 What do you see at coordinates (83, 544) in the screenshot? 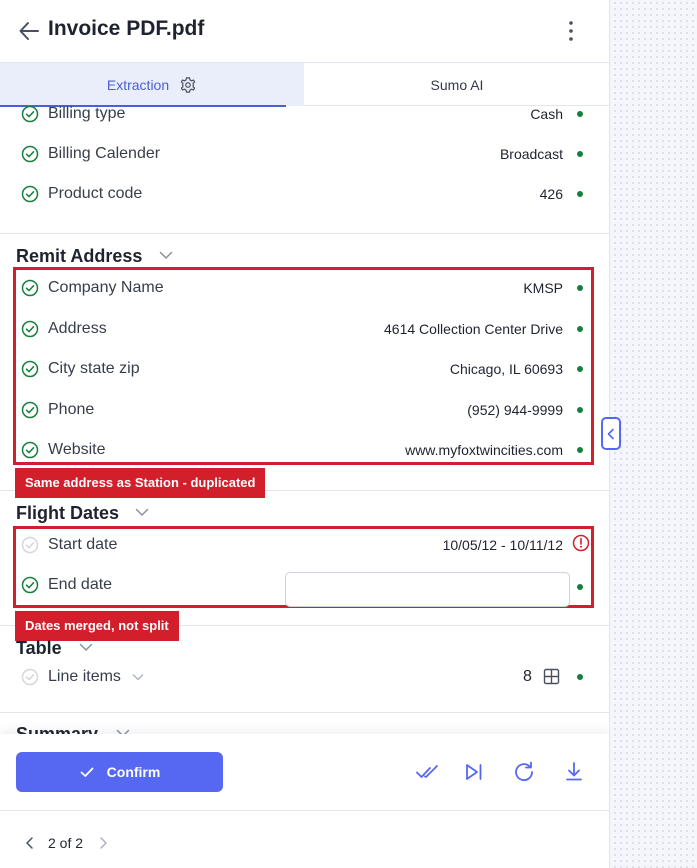
I see `field-label: Start date` at bounding box center [83, 544].